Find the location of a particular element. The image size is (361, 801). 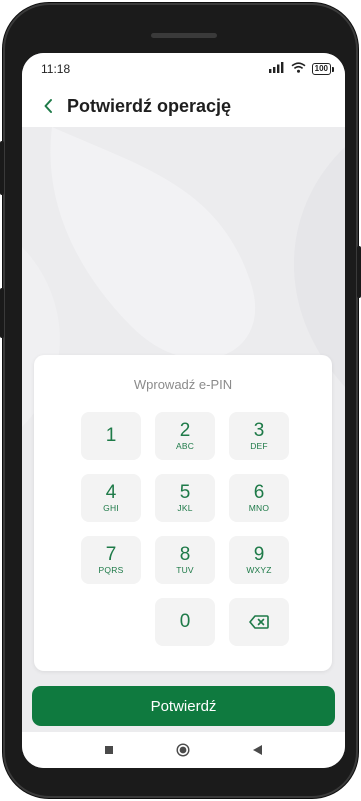

earpiece-speaker is located at coordinates (184, 35).